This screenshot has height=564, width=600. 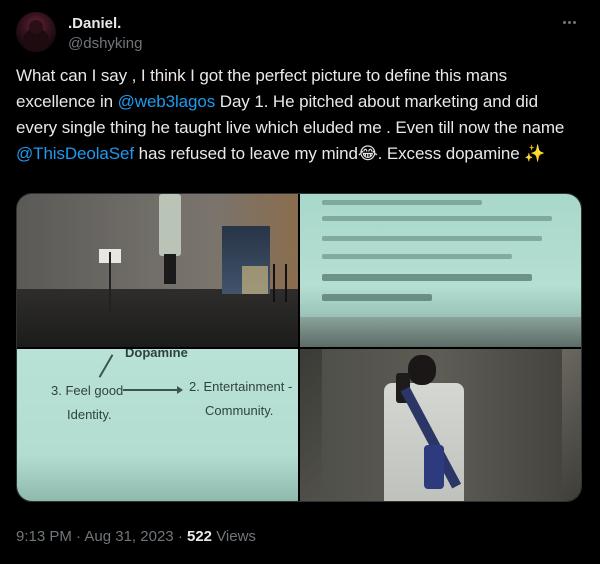 What do you see at coordinates (128, 536) in the screenshot?
I see `tweet-date: Aug 31, 2023` at bounding box center [128, 536].